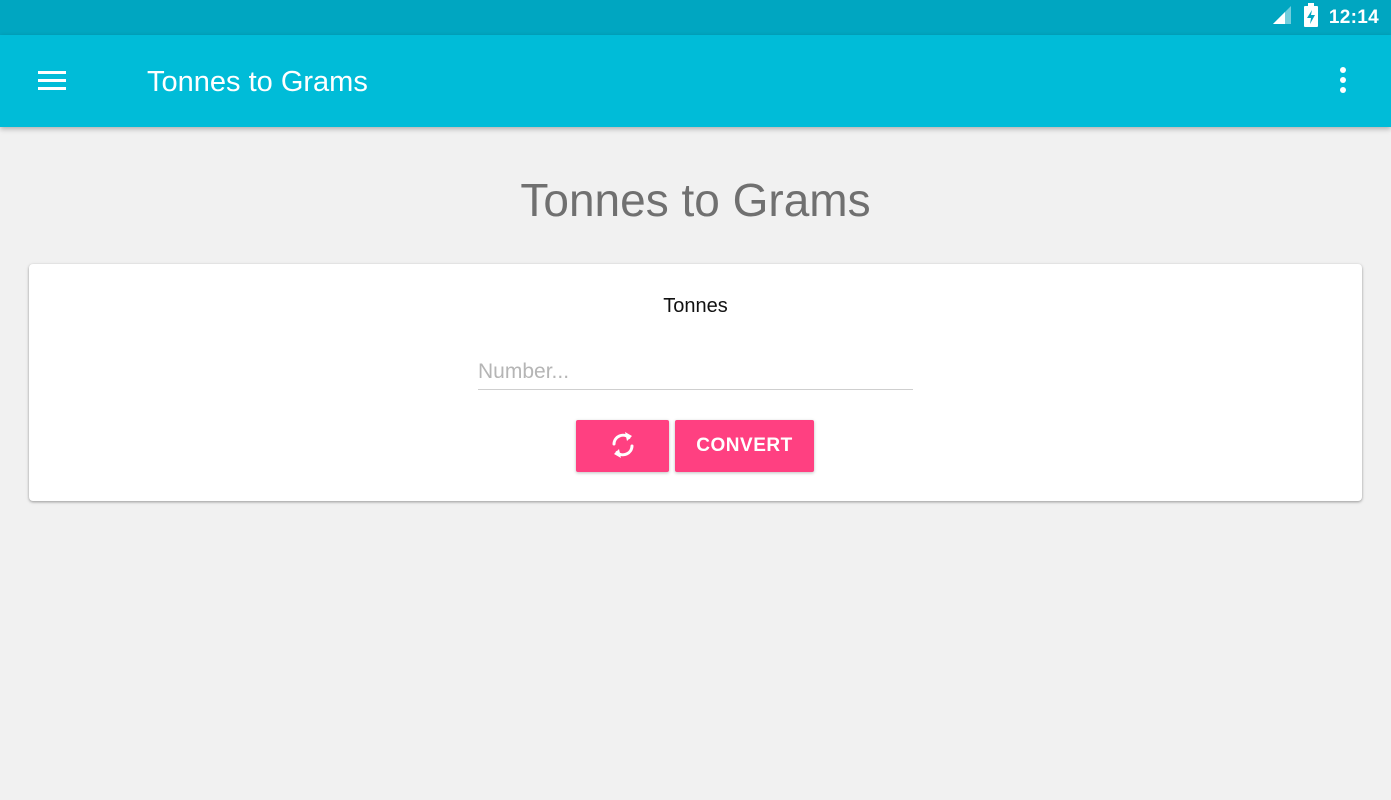 Image resolution: width=1391 pixels, height=800 pixels. I want to click on hamburger-menu-icon, so click(52, 82).